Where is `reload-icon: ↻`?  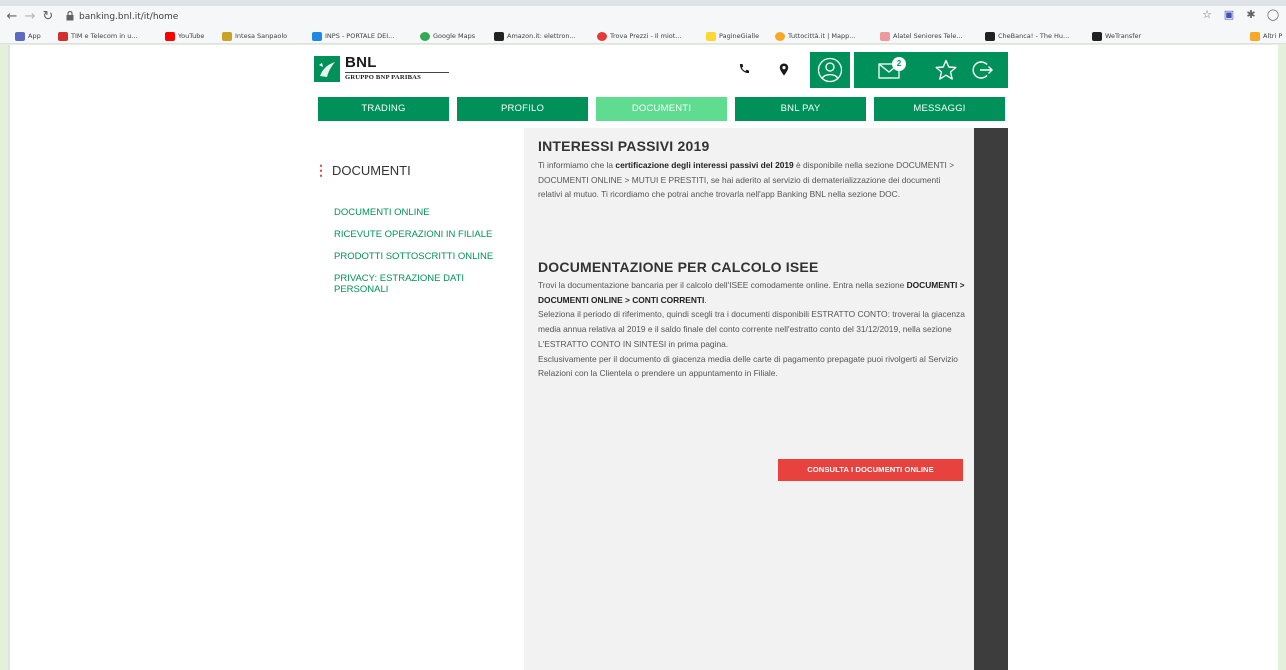
reload-icon: ↻ is located at coordinates (48, 17).